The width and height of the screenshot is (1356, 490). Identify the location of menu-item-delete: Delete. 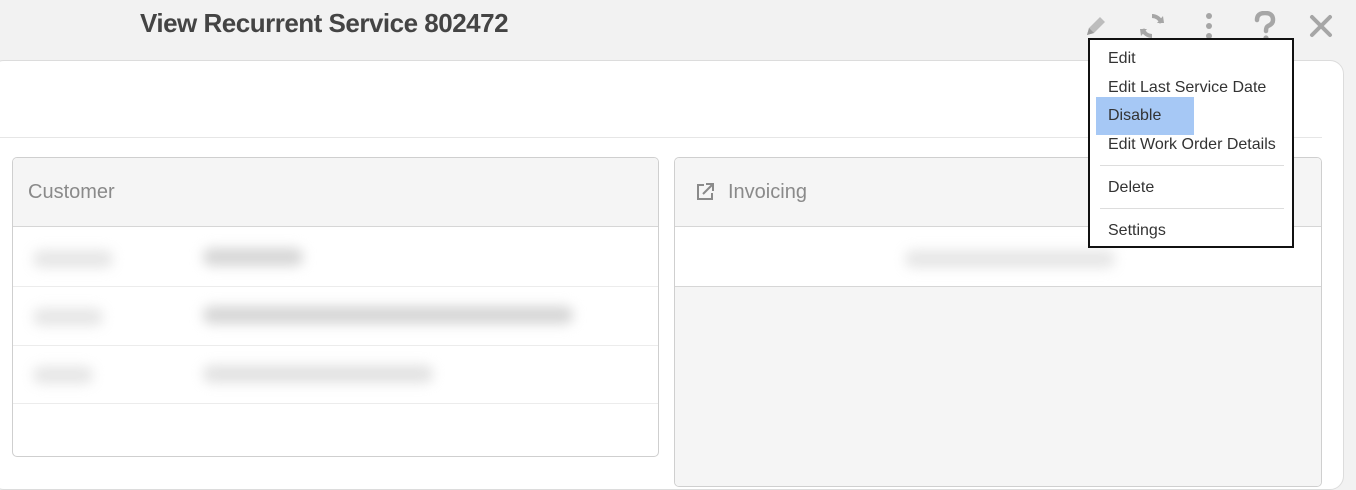
(1171, 188).